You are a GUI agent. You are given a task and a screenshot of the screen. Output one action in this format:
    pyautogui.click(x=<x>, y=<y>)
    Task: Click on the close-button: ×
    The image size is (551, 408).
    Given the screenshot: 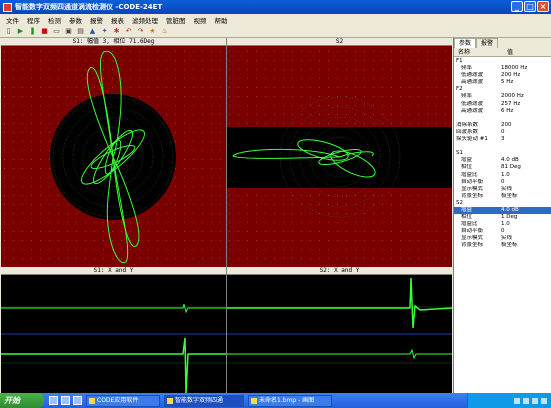 What is the action you would take?
    pyautogui.click(x=543, y=6)
    